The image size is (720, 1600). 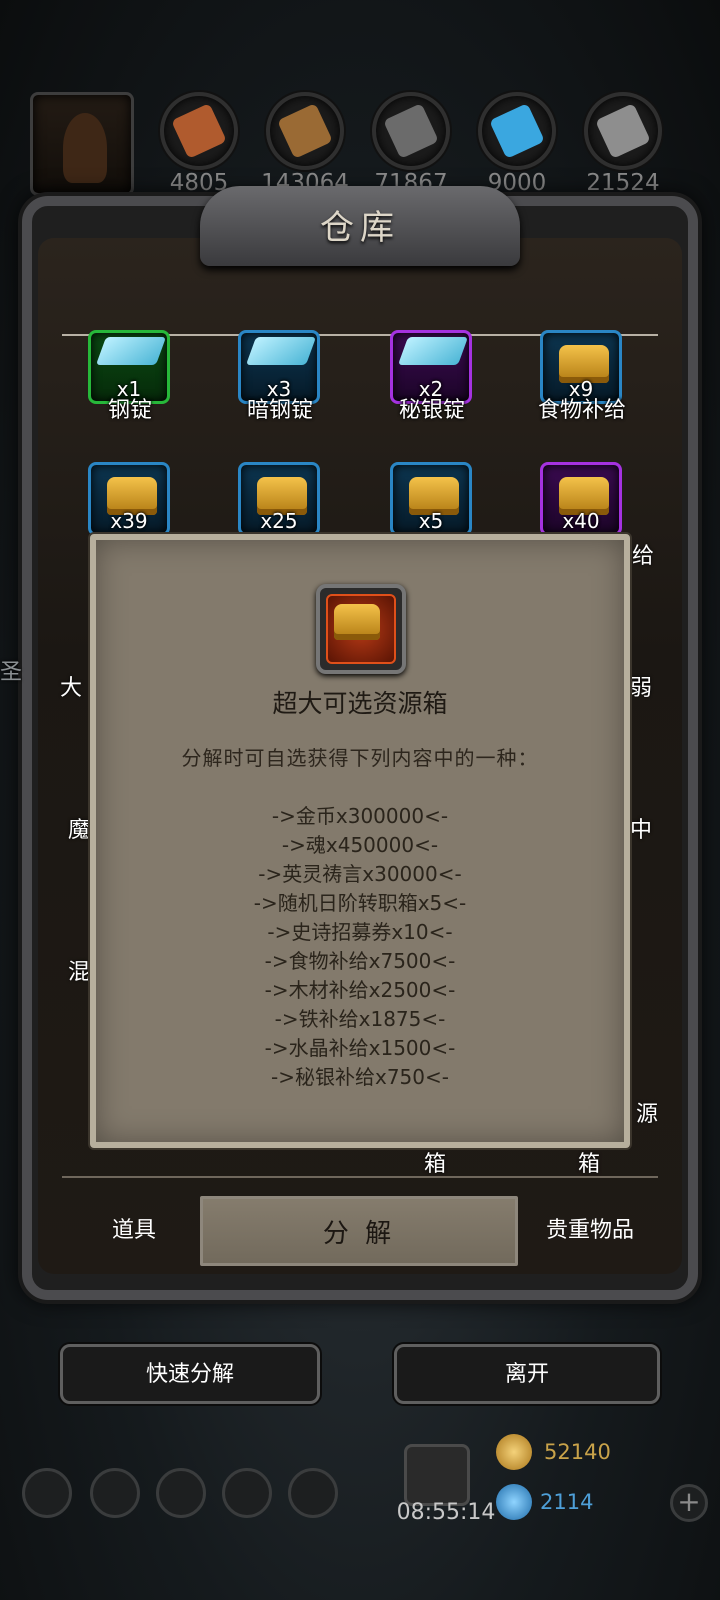 What do you see at coordinates (641, 830) in the screenshot?
I see `item-label-partial: 中` at bounding box center [641, 830].